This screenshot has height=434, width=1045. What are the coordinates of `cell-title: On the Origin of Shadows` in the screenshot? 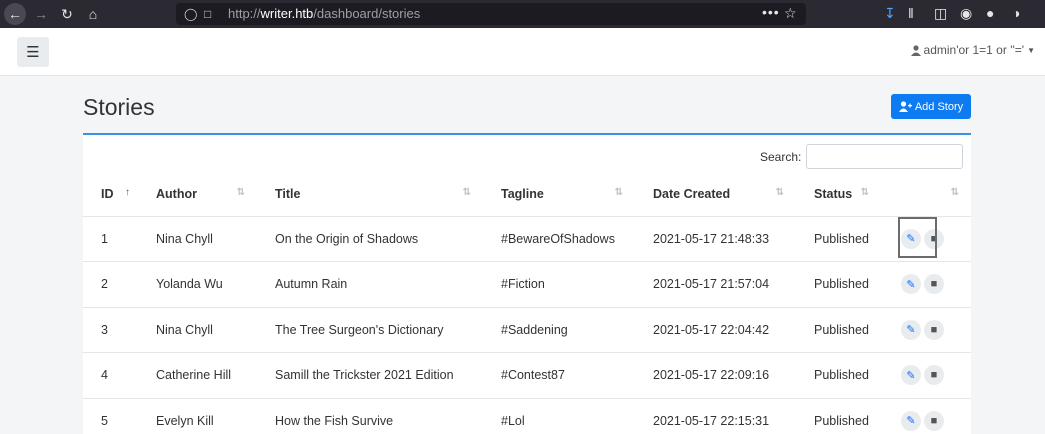 It's located at (370, 239).